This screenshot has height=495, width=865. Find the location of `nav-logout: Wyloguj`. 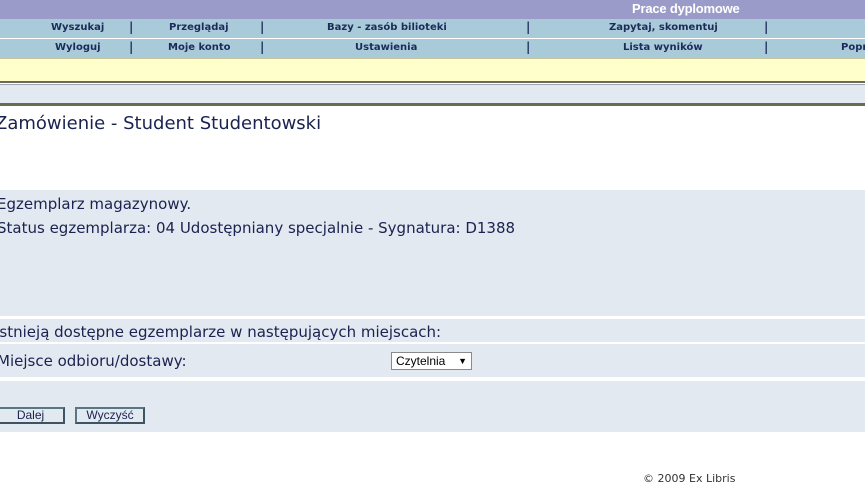

nav-logout: Wyloguj is located at coordinates (78, 47).